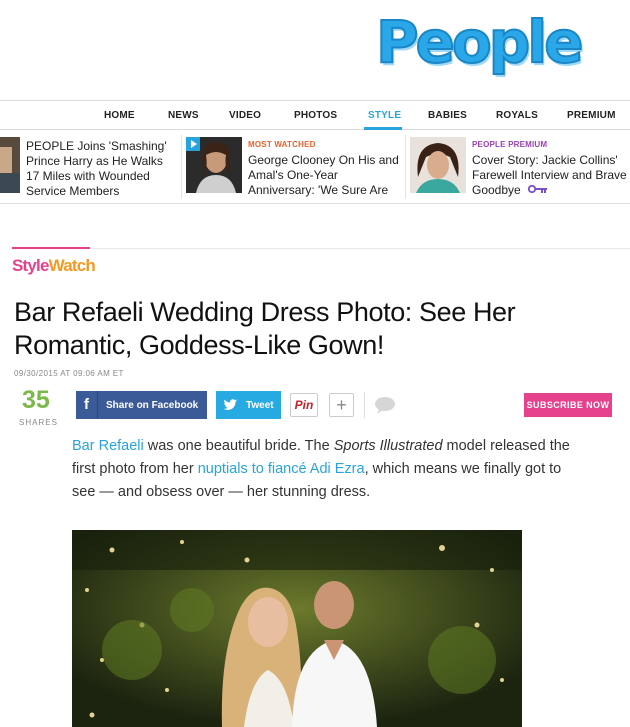  I want to click on nav-active-indicator, so click(383, 128).